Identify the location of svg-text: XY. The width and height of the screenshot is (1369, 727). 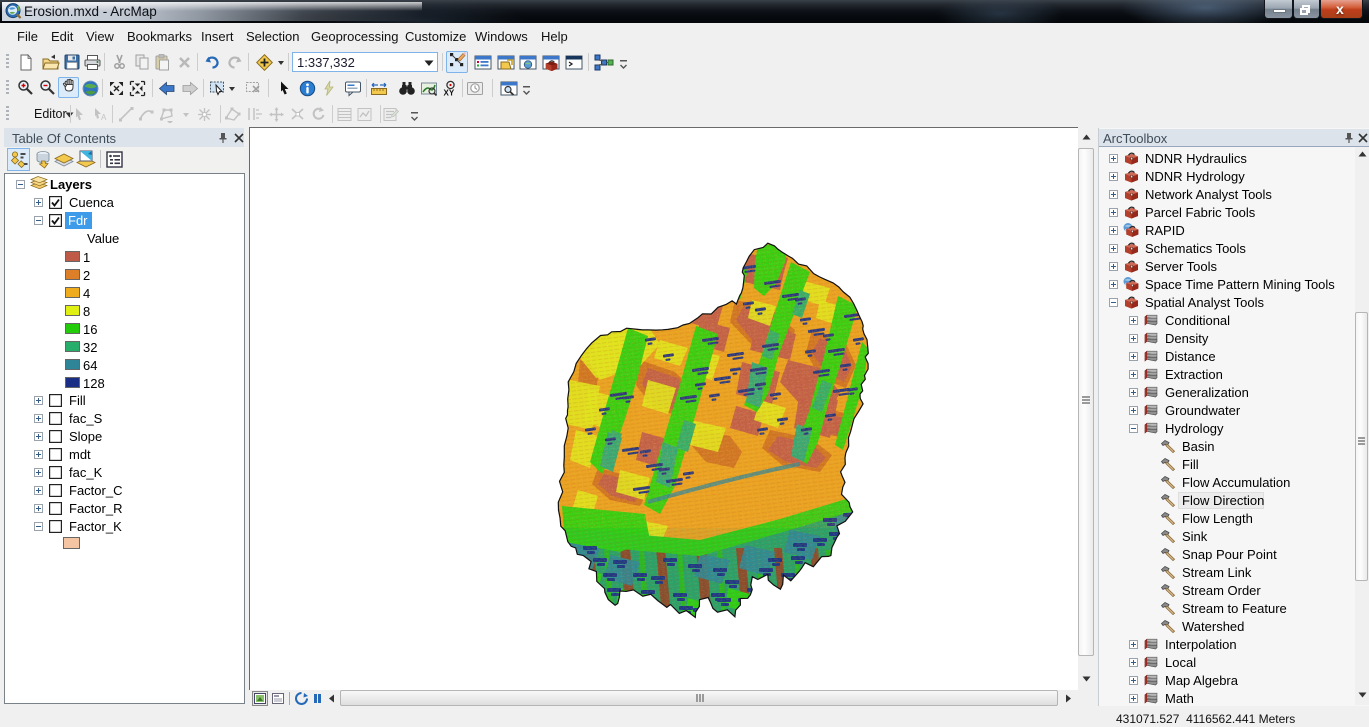
(449, 93).